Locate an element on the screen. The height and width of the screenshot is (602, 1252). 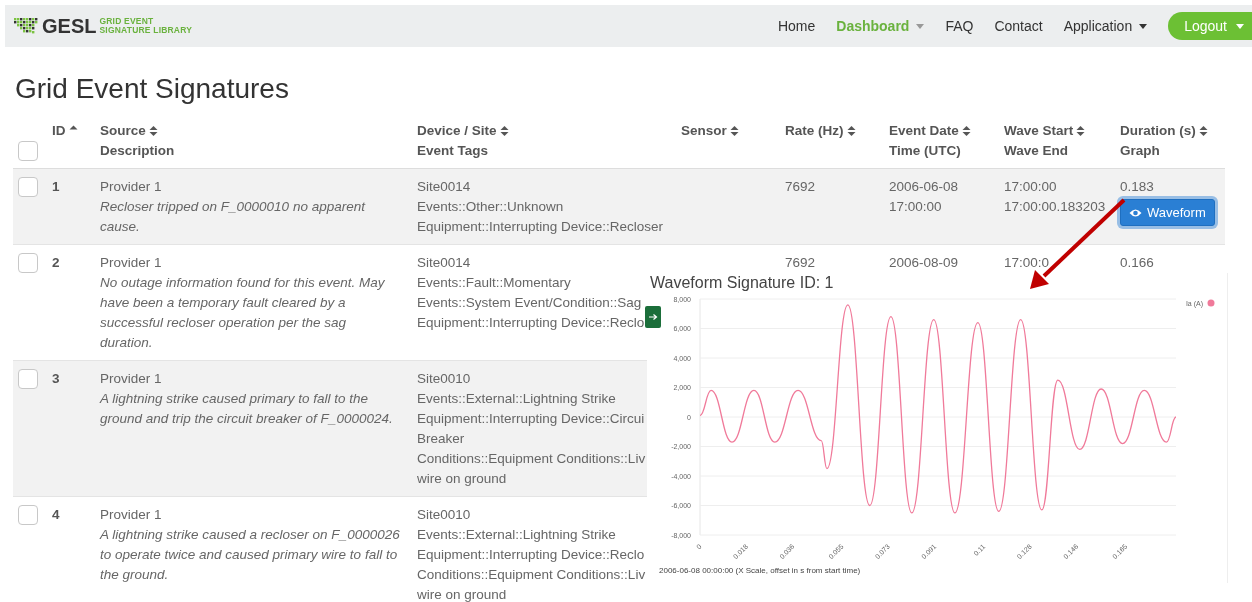
side-toggle-button is located at coordinates (653, 317).